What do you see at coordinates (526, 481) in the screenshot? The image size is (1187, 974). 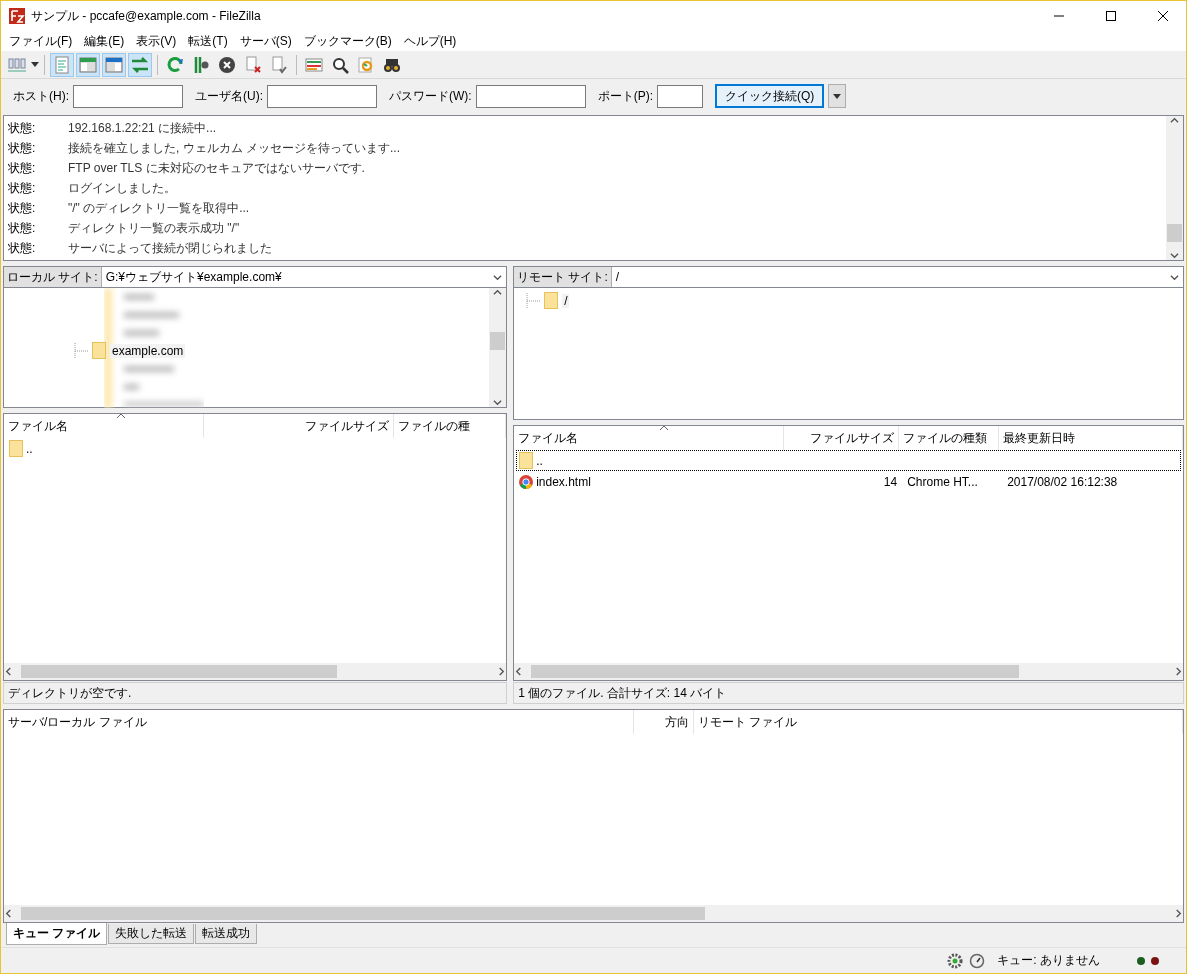 I see `browser-icon` at bounding box center [526, 481].